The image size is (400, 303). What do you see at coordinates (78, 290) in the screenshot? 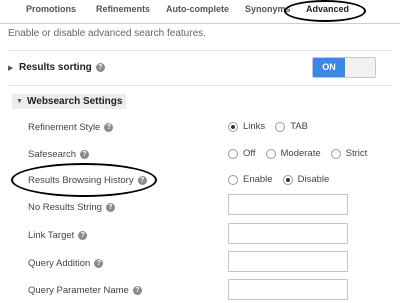
I see `query-parameter-name-text: Query Parameter Name` at bounding box center [78, 290].